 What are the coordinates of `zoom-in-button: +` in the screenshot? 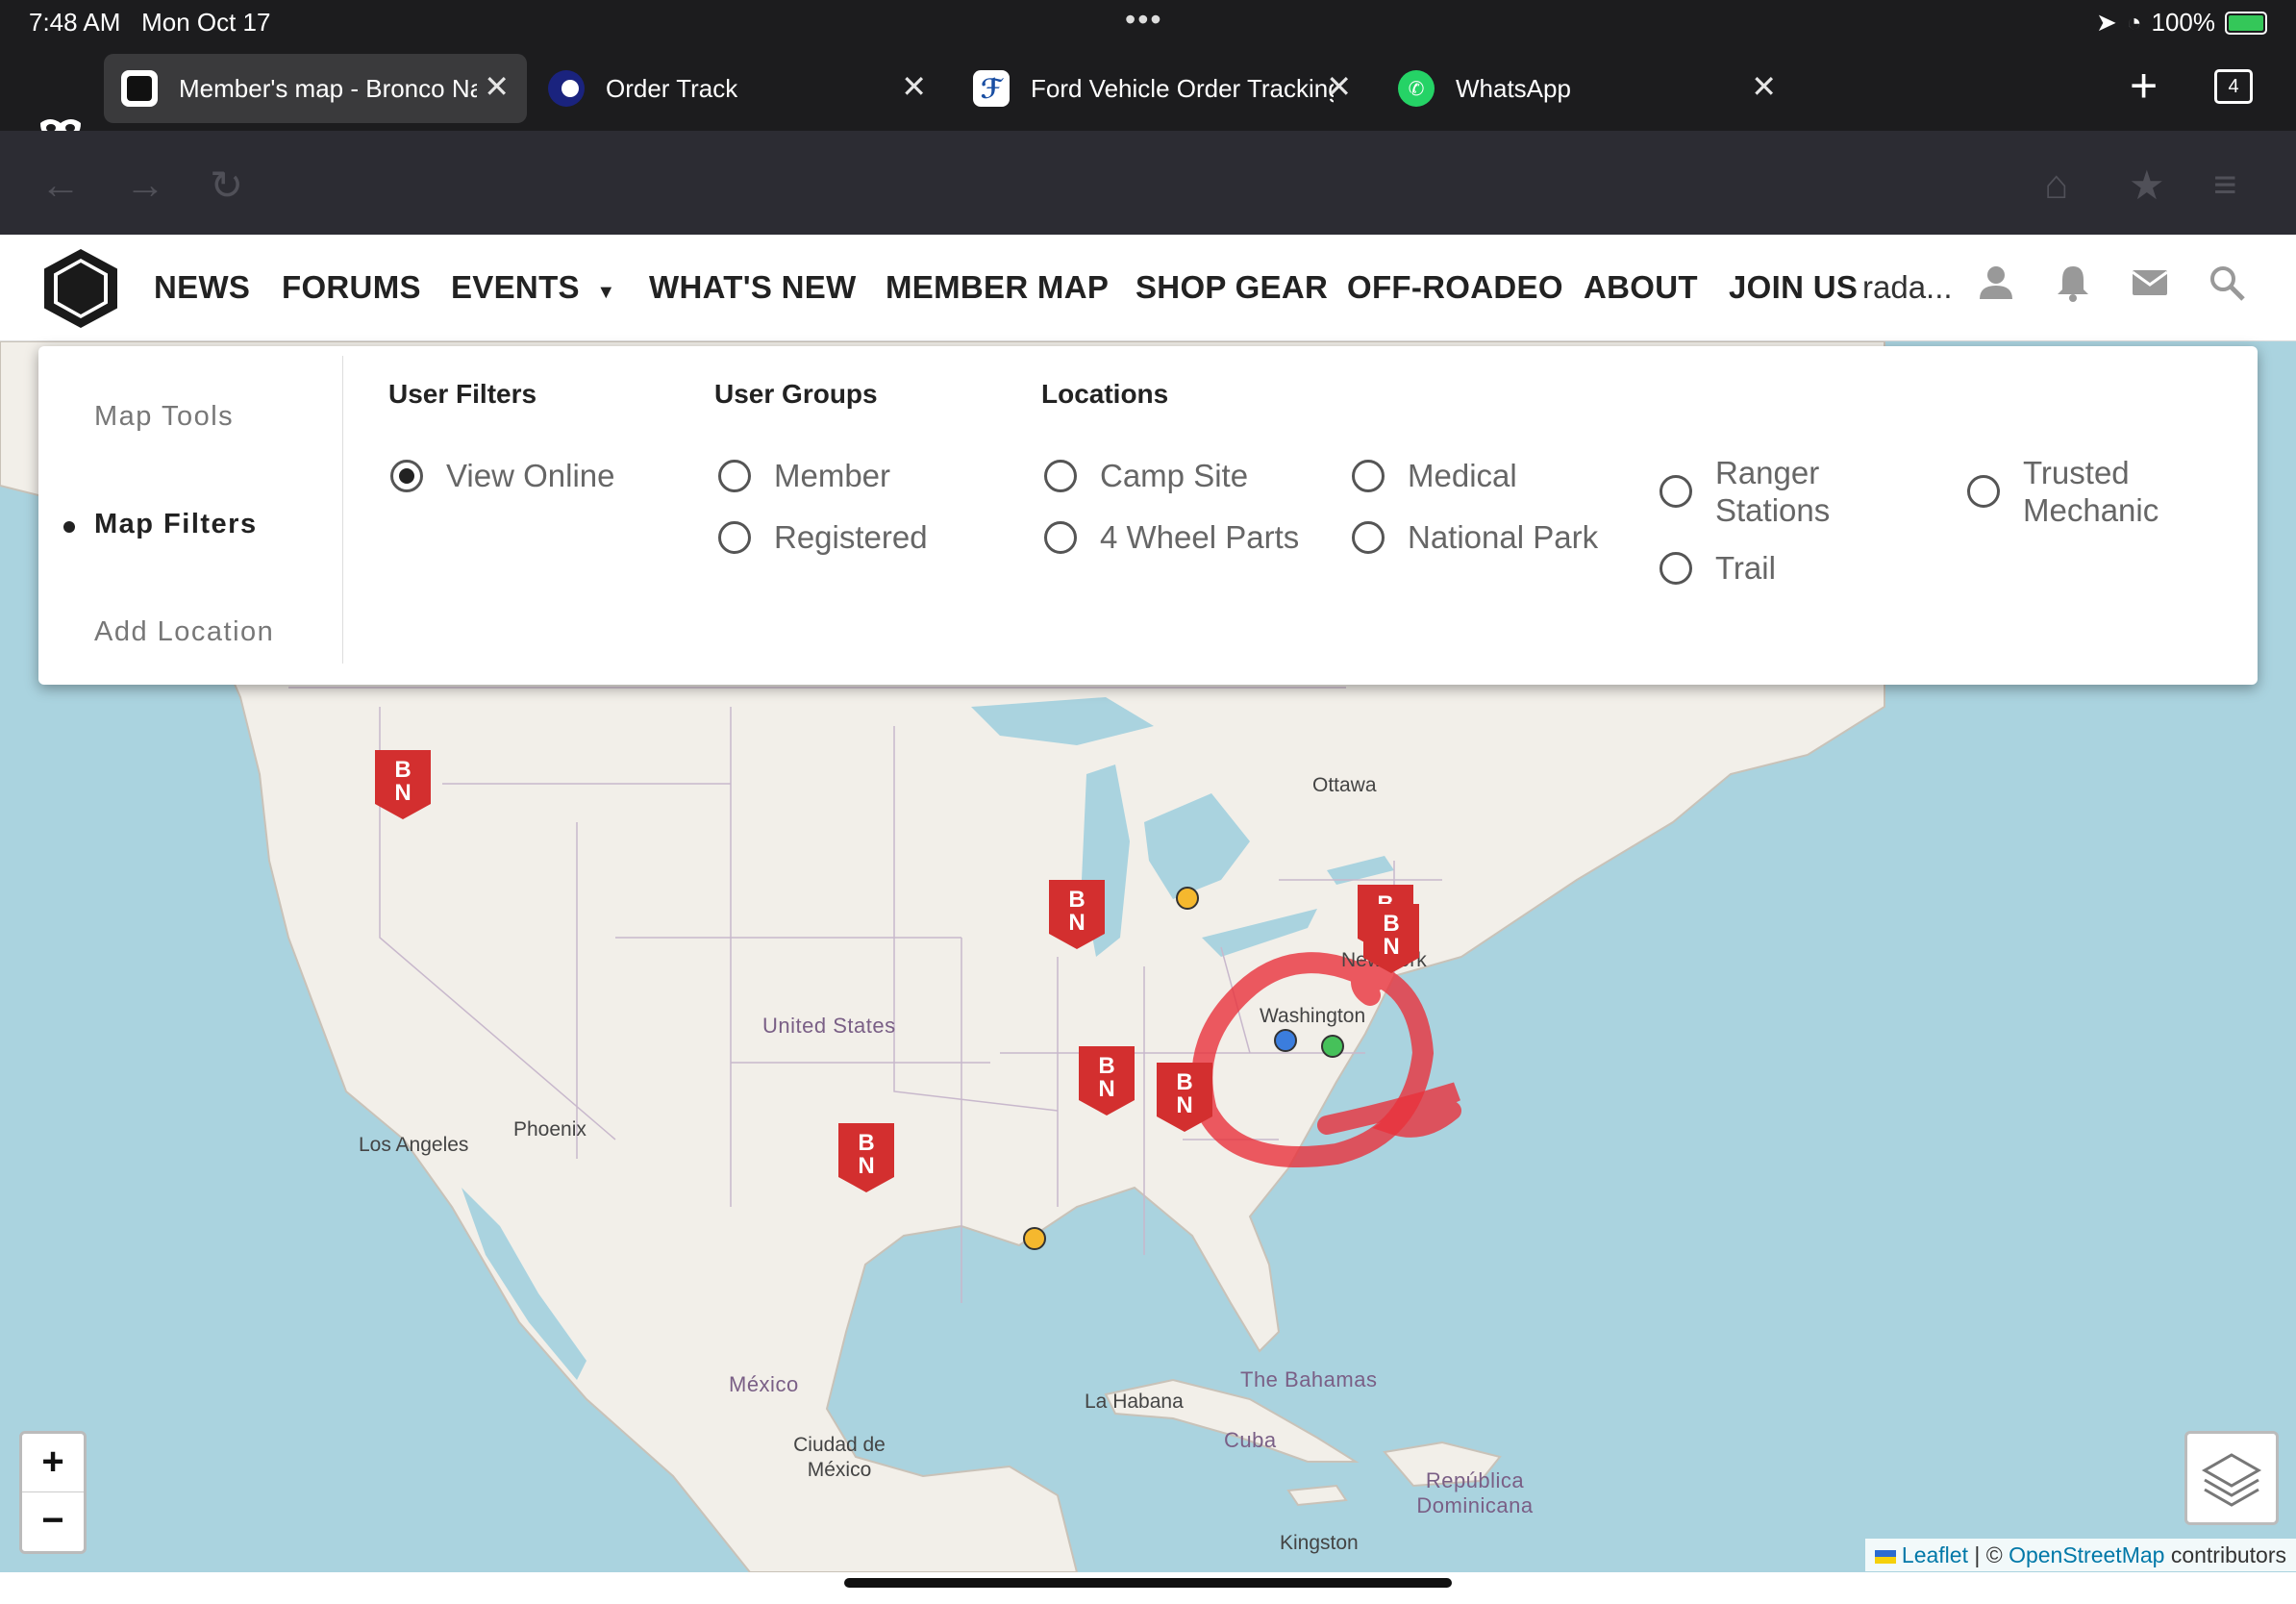 It's located at (53, 1463).